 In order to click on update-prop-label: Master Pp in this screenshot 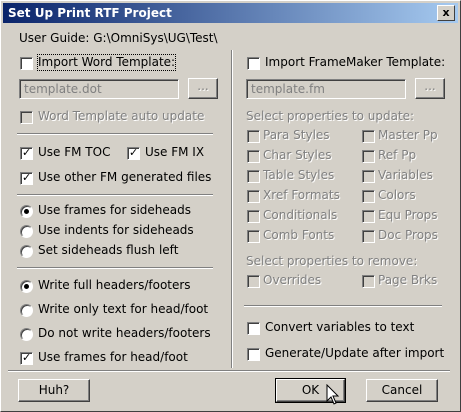, I will do `click(408, 135)`.